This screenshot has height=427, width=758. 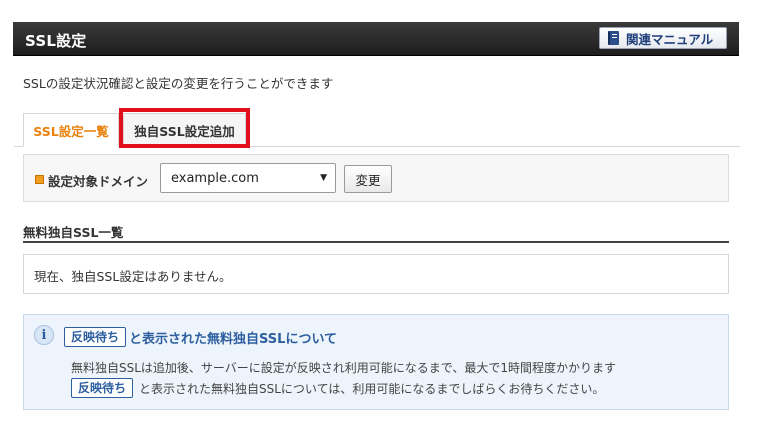 I want to click on section-divider, so click(x=376, y=242).